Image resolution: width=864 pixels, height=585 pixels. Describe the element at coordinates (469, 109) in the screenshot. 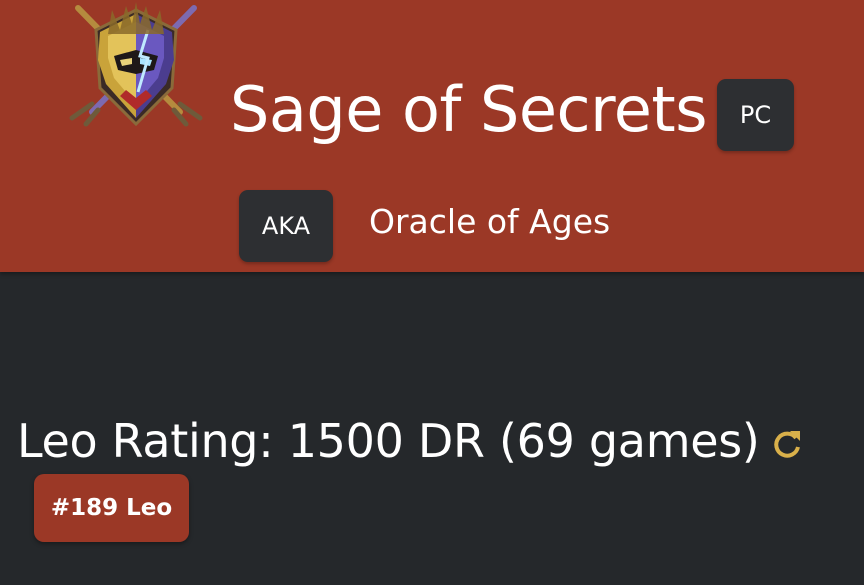

I see `player-name: Sage of Secrets` at that location.